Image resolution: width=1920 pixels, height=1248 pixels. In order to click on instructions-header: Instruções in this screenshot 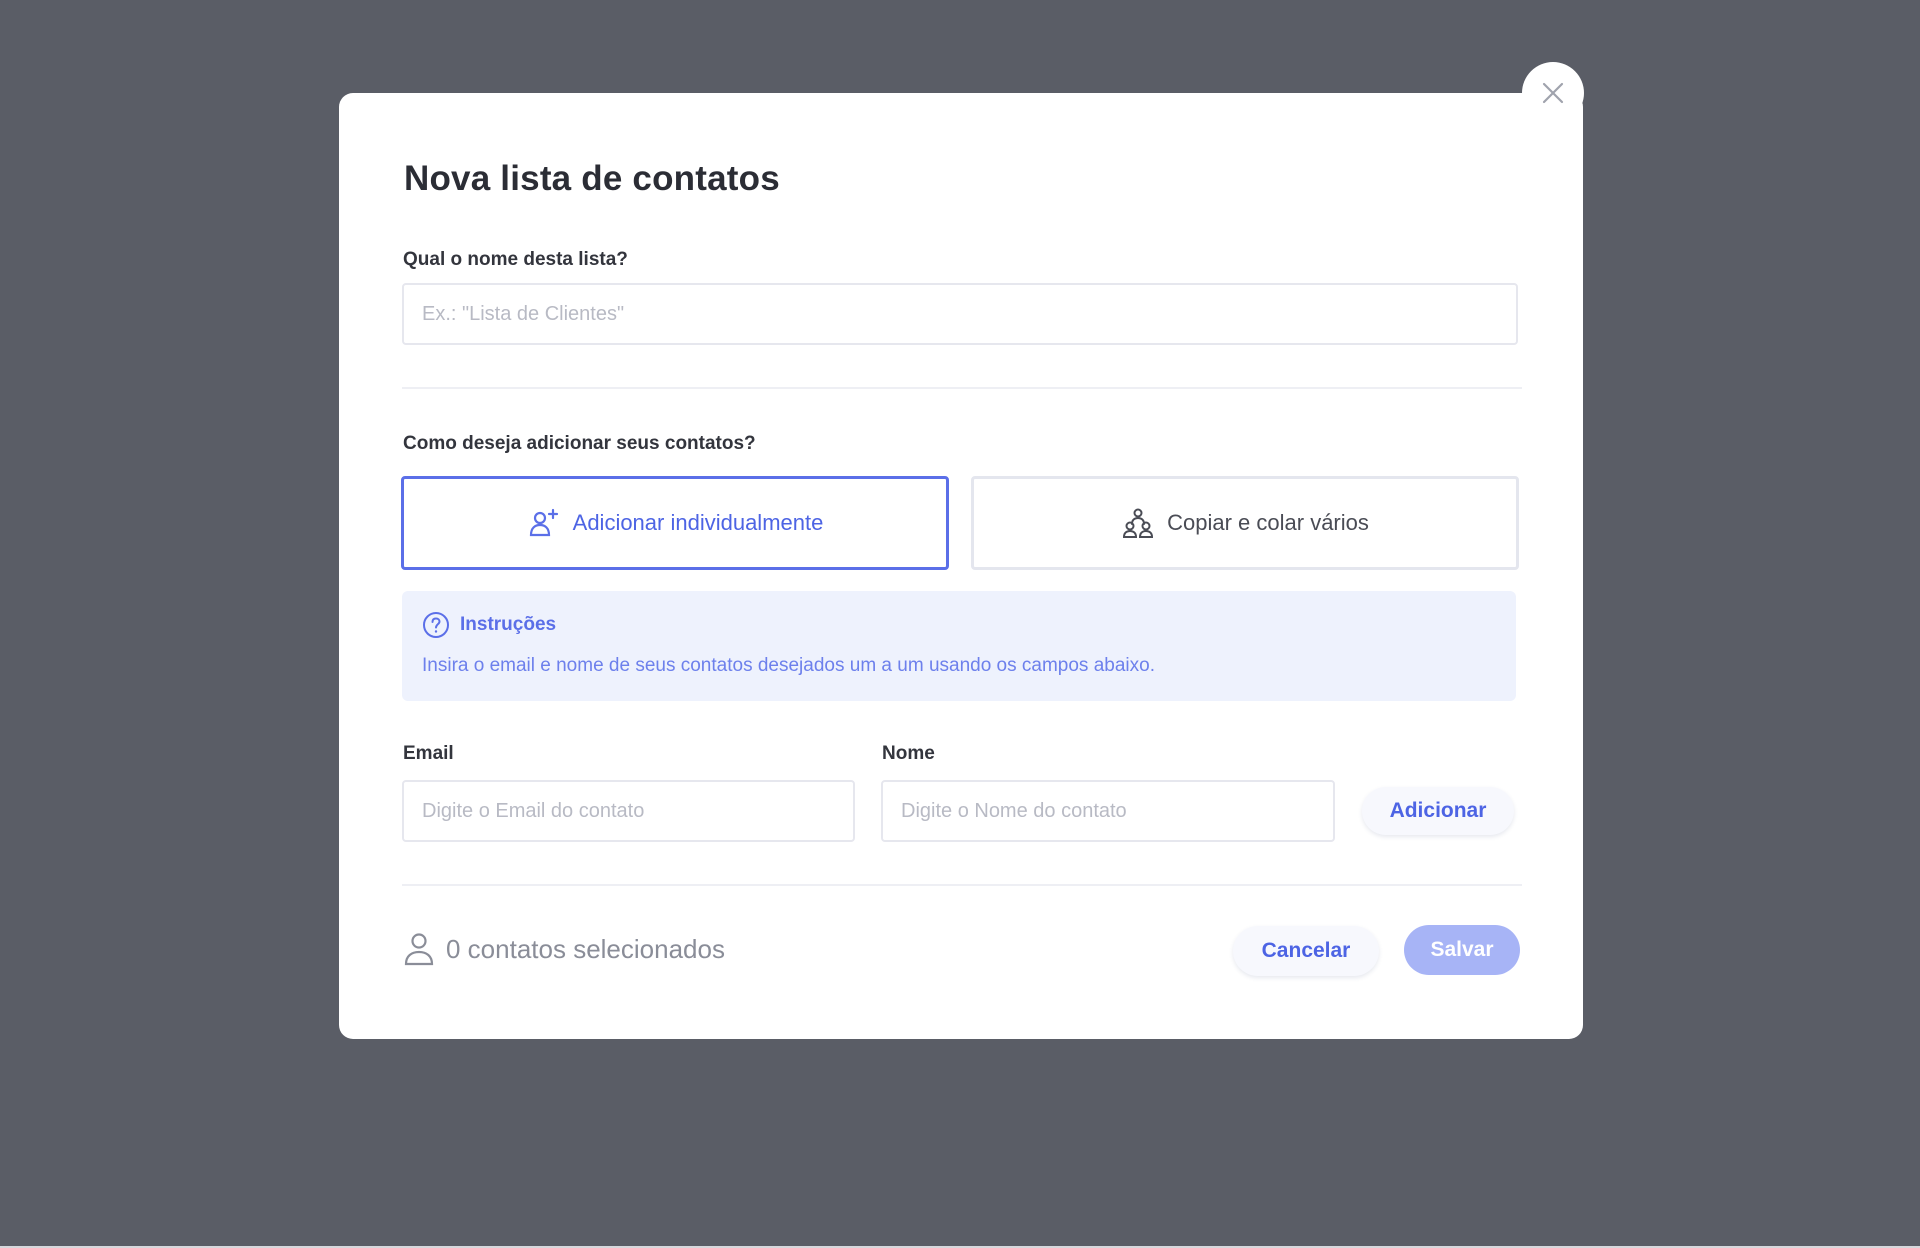, I will do `click(489, 625)`.